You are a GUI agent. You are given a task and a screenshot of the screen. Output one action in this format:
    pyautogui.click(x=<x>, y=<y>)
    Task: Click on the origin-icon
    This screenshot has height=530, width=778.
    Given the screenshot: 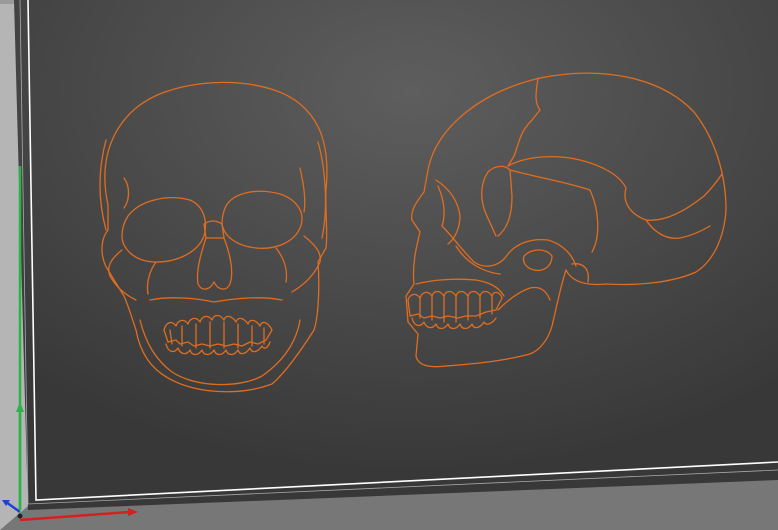 What is the action you would take?
    pyautogui.click(x=20, y=516)
    